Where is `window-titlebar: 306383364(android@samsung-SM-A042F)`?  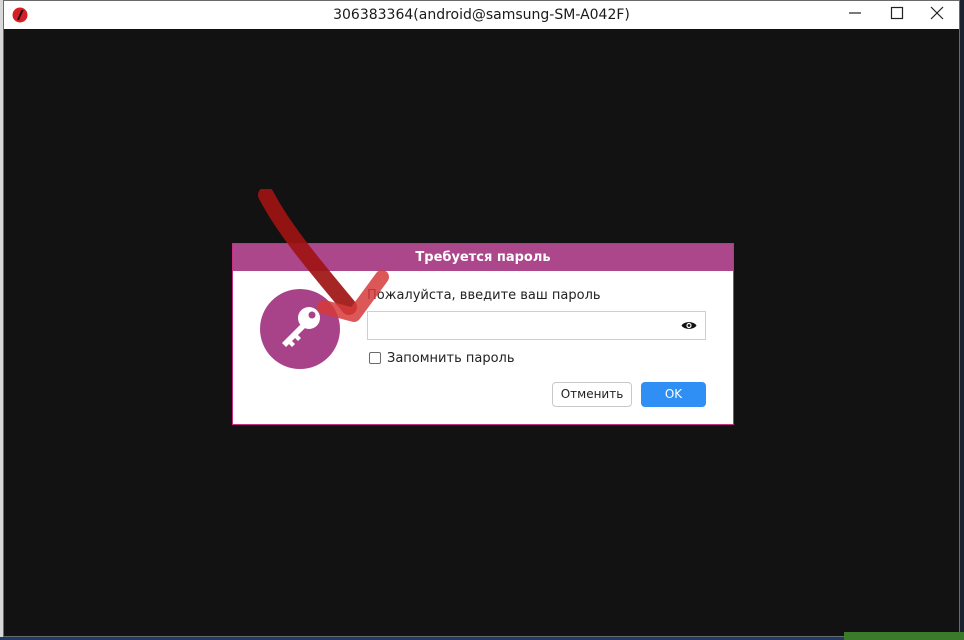
window-titlebar: 306383364(android@samsung-SM-A042F) is located at coordinates (481, 15).